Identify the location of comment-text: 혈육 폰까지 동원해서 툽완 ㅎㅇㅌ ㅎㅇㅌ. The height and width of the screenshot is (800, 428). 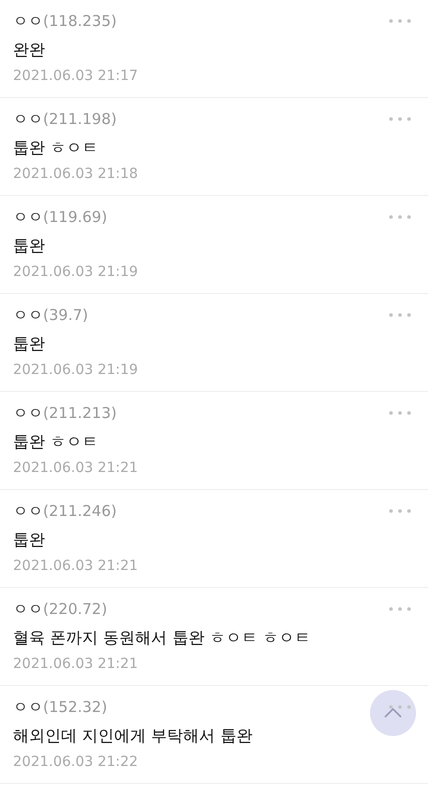
(162, 638).